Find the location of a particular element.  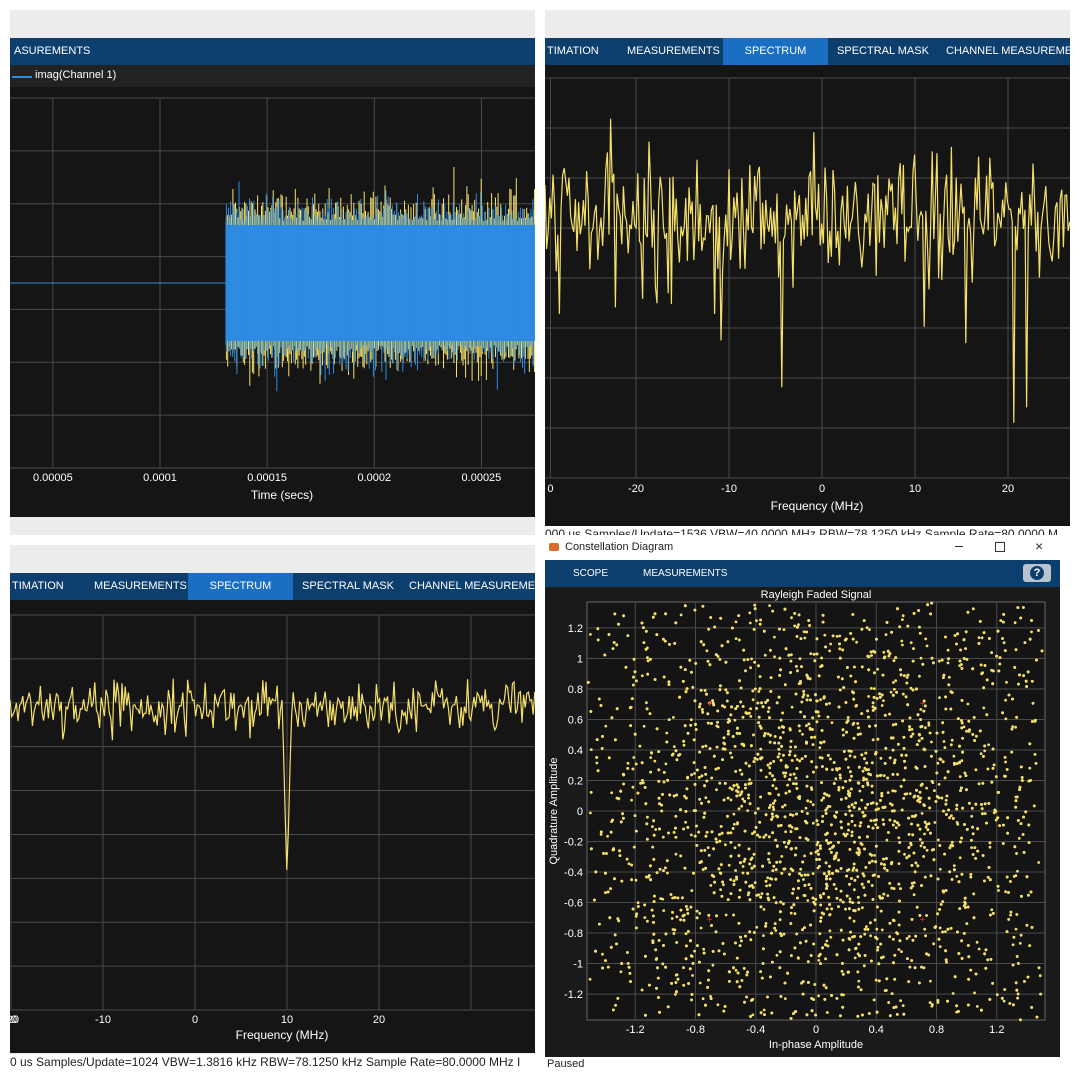

y-tick-label: -1.2 is located at coordinates (573, 995).